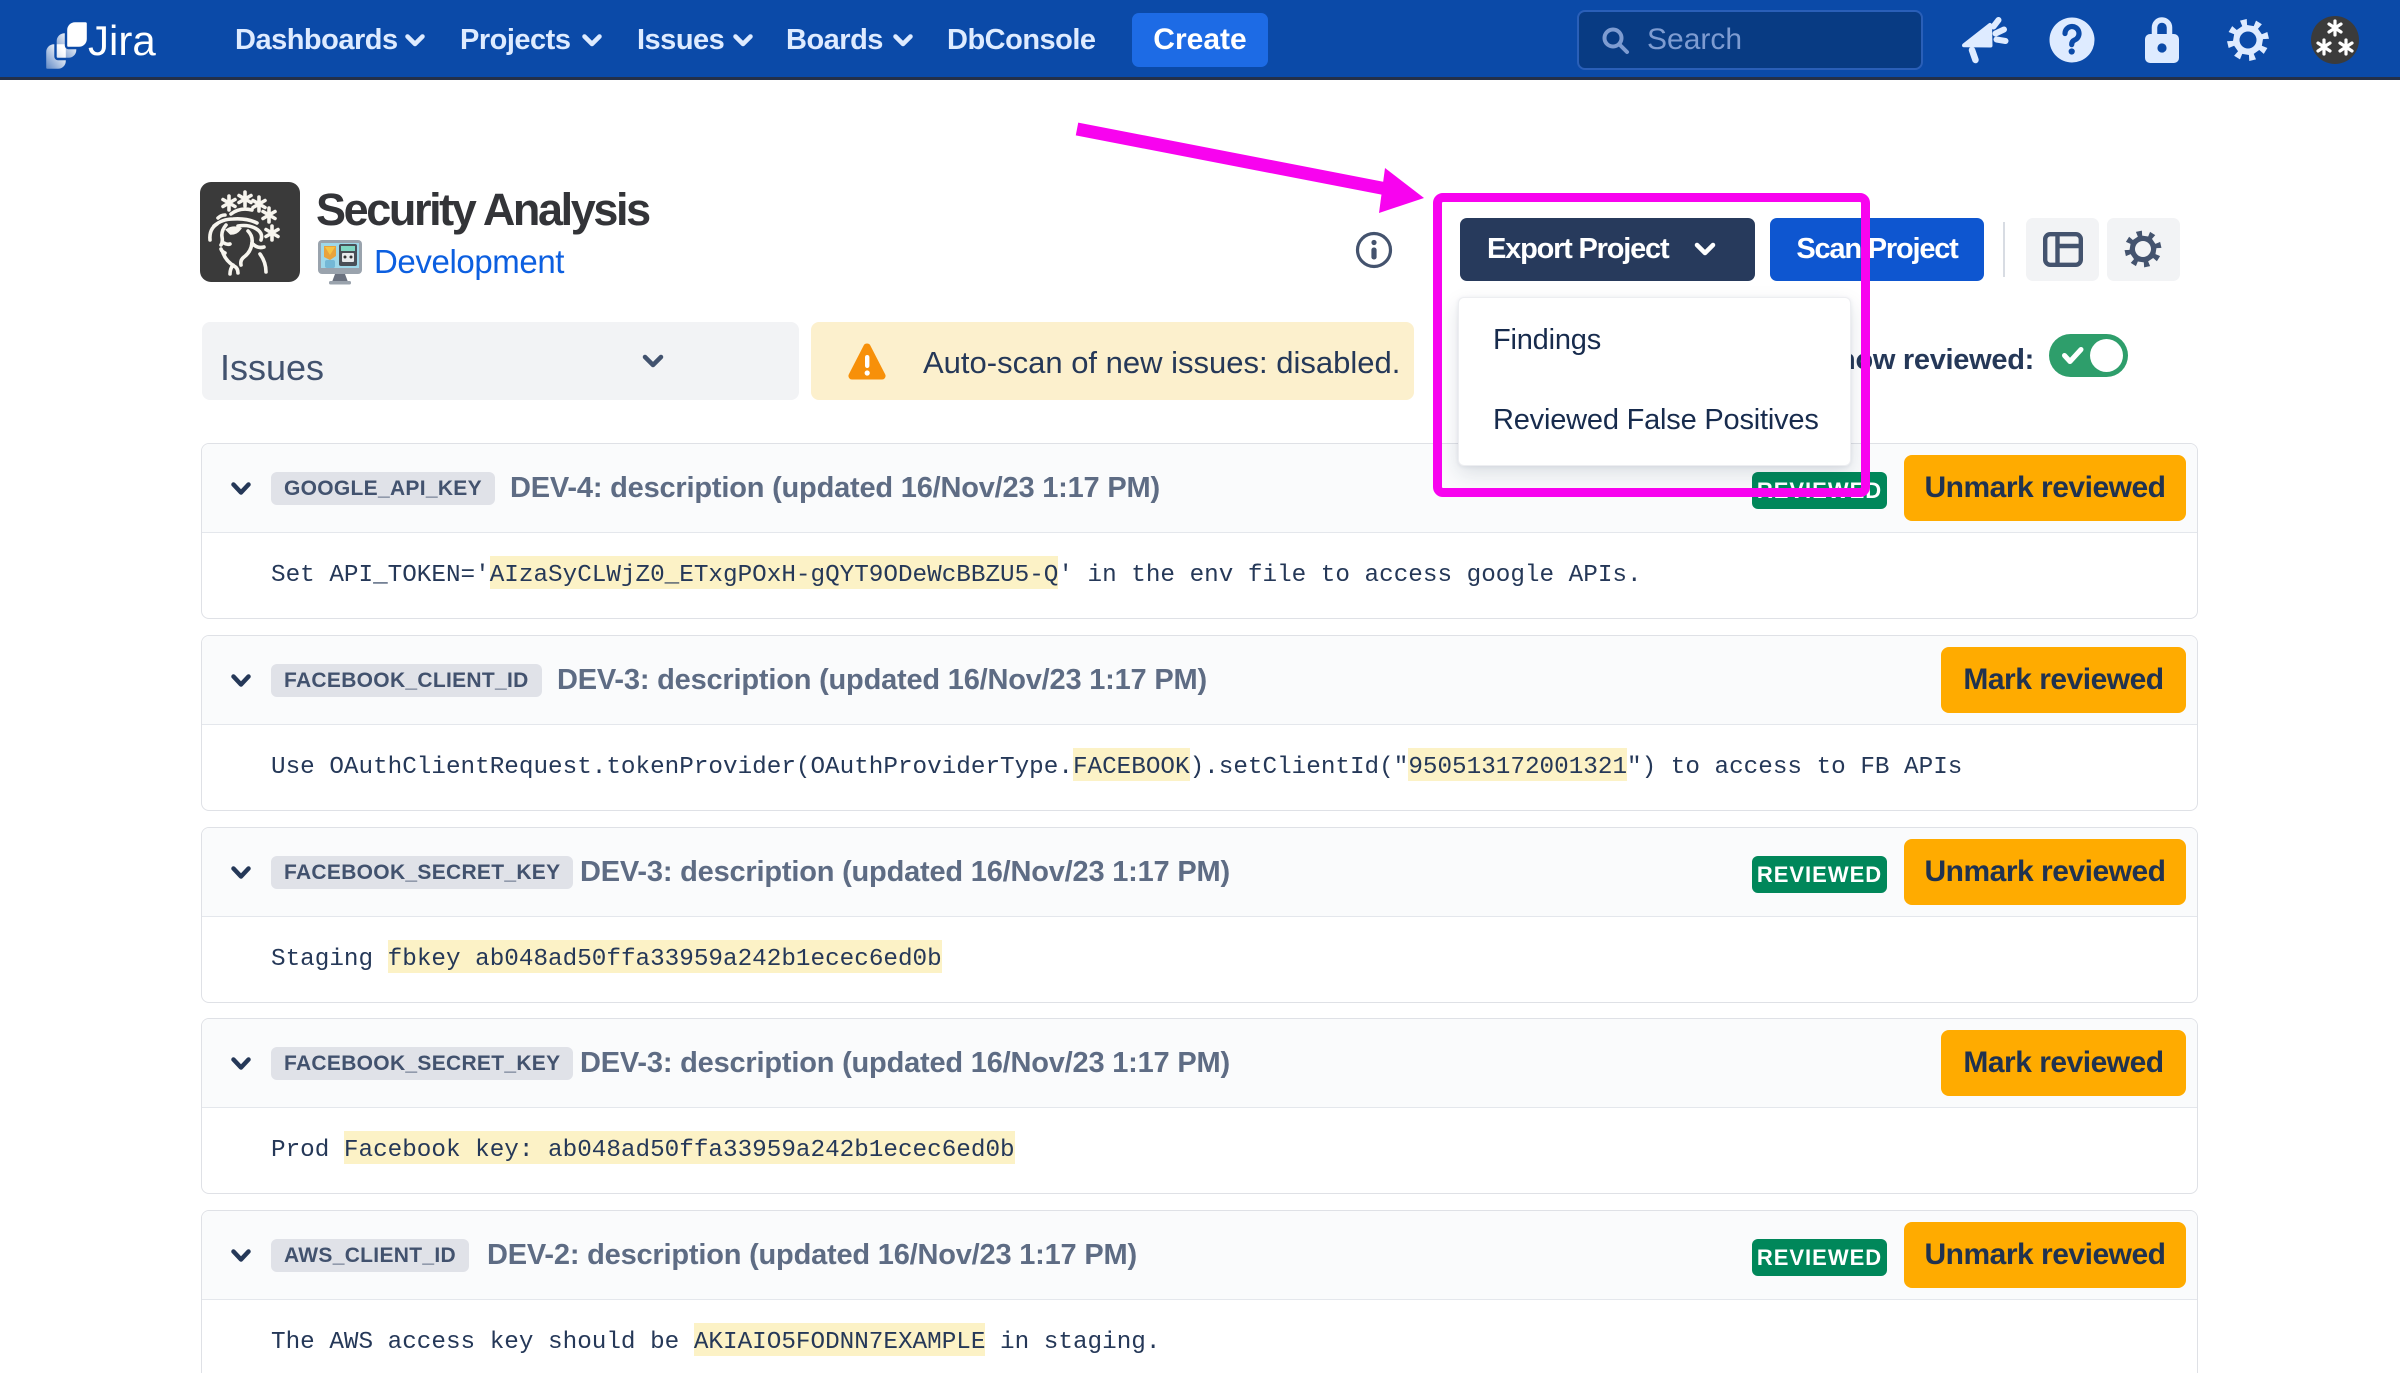  Describe the element at coordinates (122, 40) in the screenshot. I see `svg-text: Jira` at that location.